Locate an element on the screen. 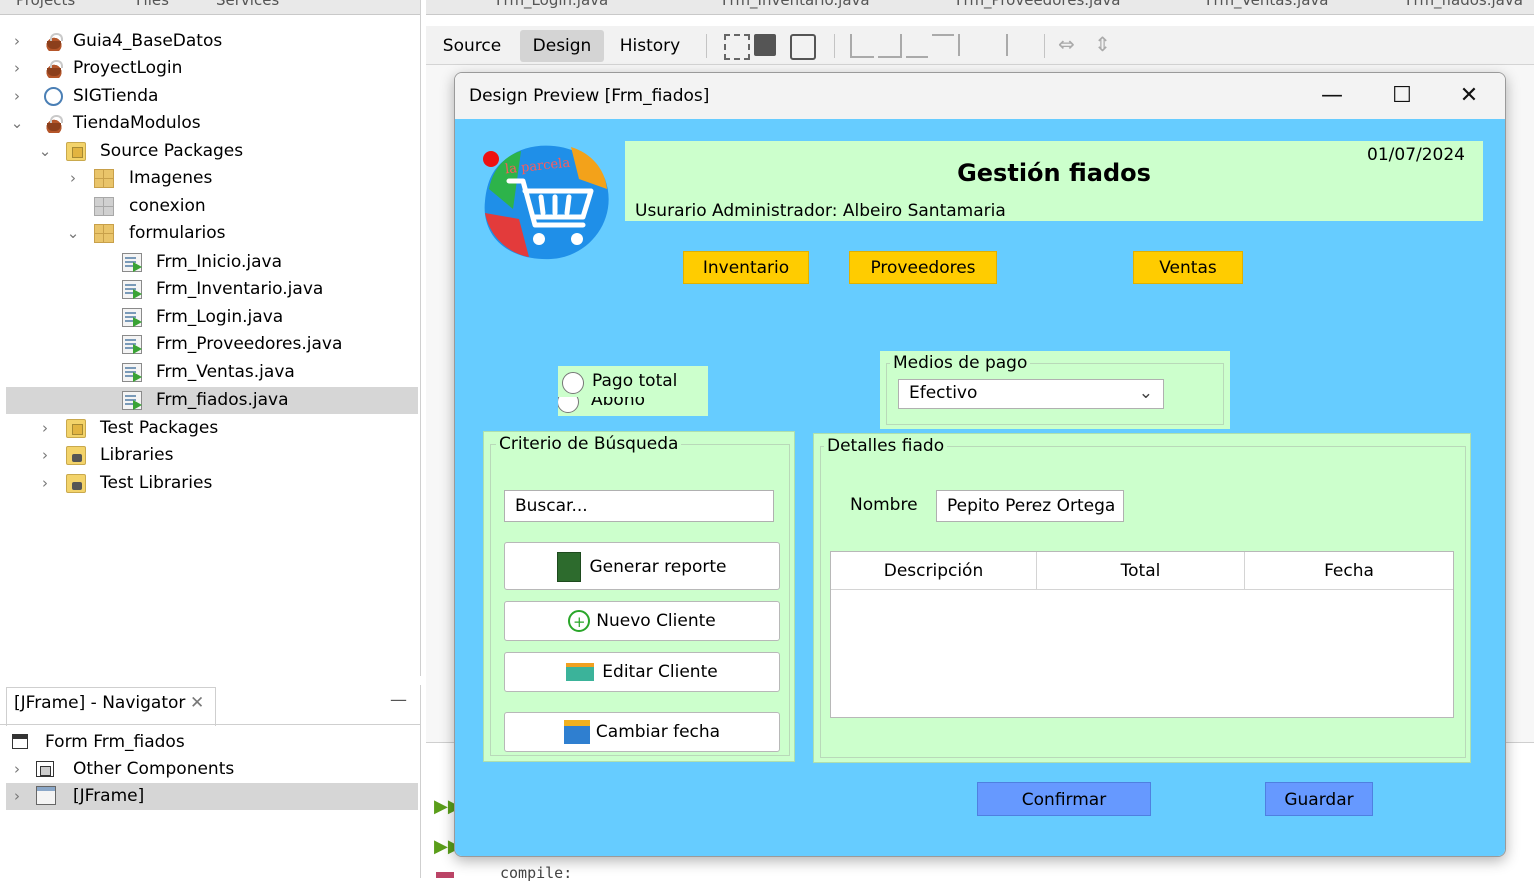  tree-label: Frm_Login.java is located at coordinates (220, 317).